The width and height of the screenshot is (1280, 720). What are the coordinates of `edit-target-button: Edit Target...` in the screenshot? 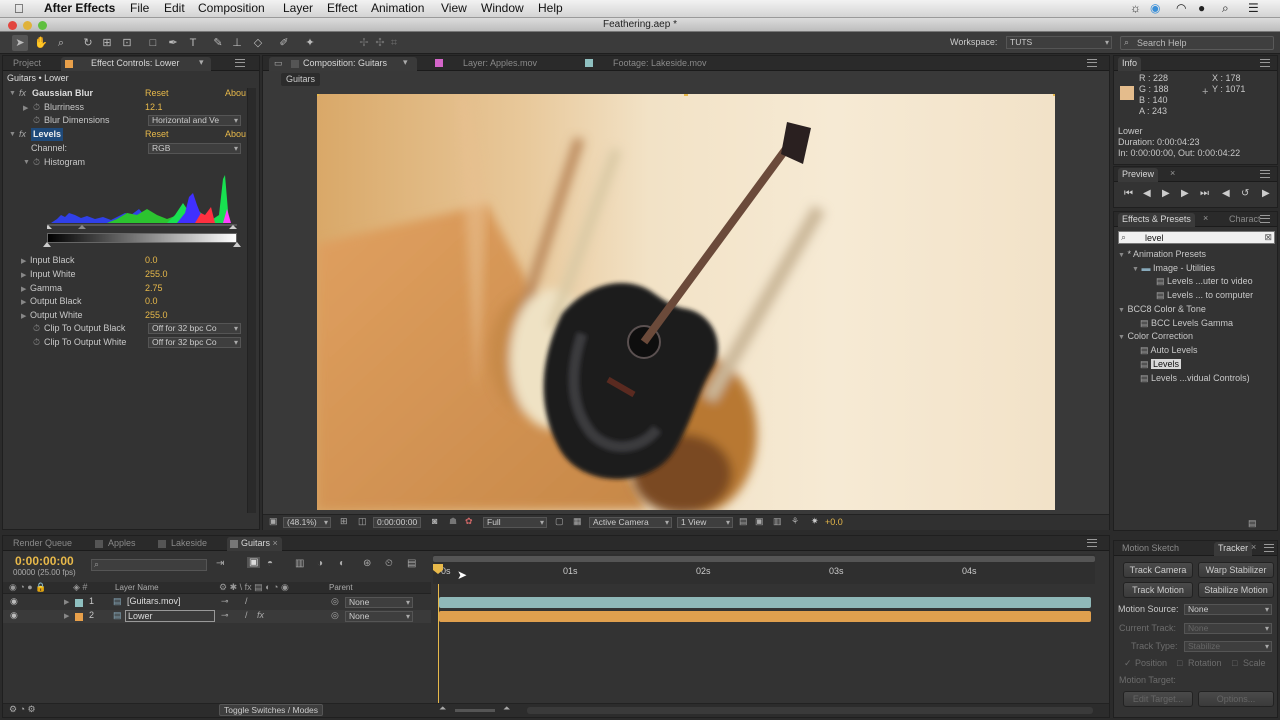 It's located at (1158, 699).